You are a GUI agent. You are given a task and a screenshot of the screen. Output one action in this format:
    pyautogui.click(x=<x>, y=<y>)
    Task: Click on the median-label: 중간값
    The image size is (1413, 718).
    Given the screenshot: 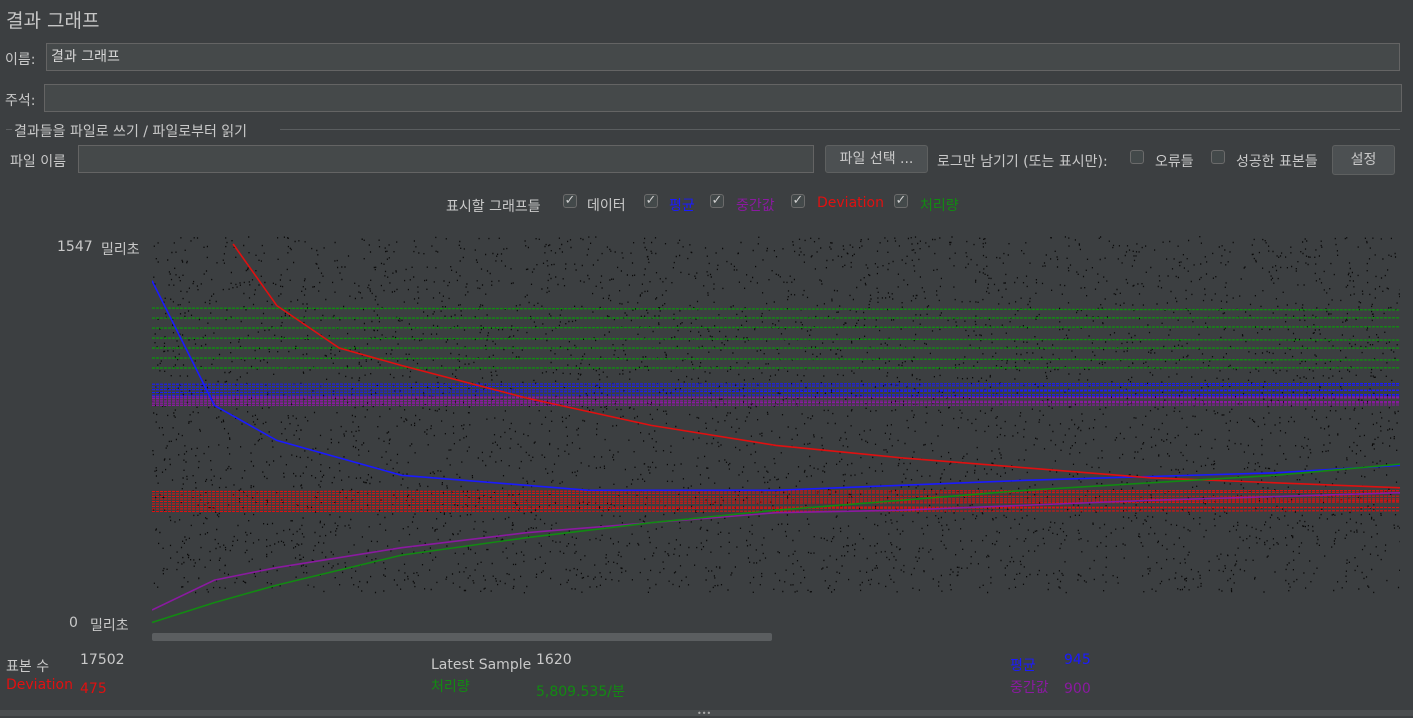 What is the action you would take?
    pyautogui.click(x=1029, y=687)
    